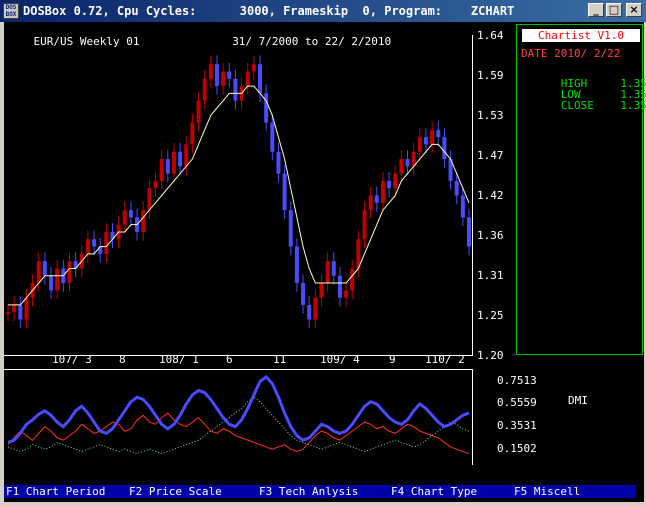 Image resolution: width=646 pixels, height=505 pixels. Describe the element at coordinates (179, 359) in the screenshot. I see `price-x-tick: 108/ 1` at that location.